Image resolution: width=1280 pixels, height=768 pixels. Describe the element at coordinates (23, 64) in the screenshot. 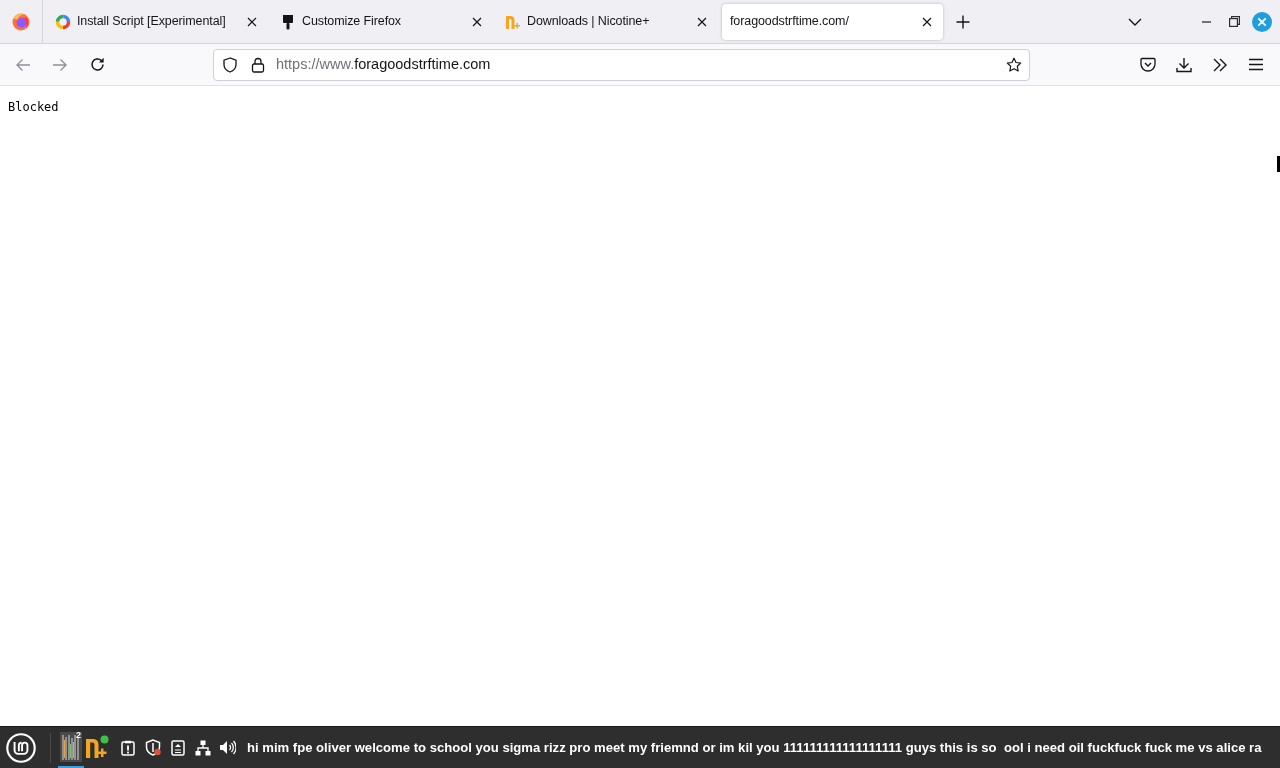

I see `left-arrow-icon` at that location.